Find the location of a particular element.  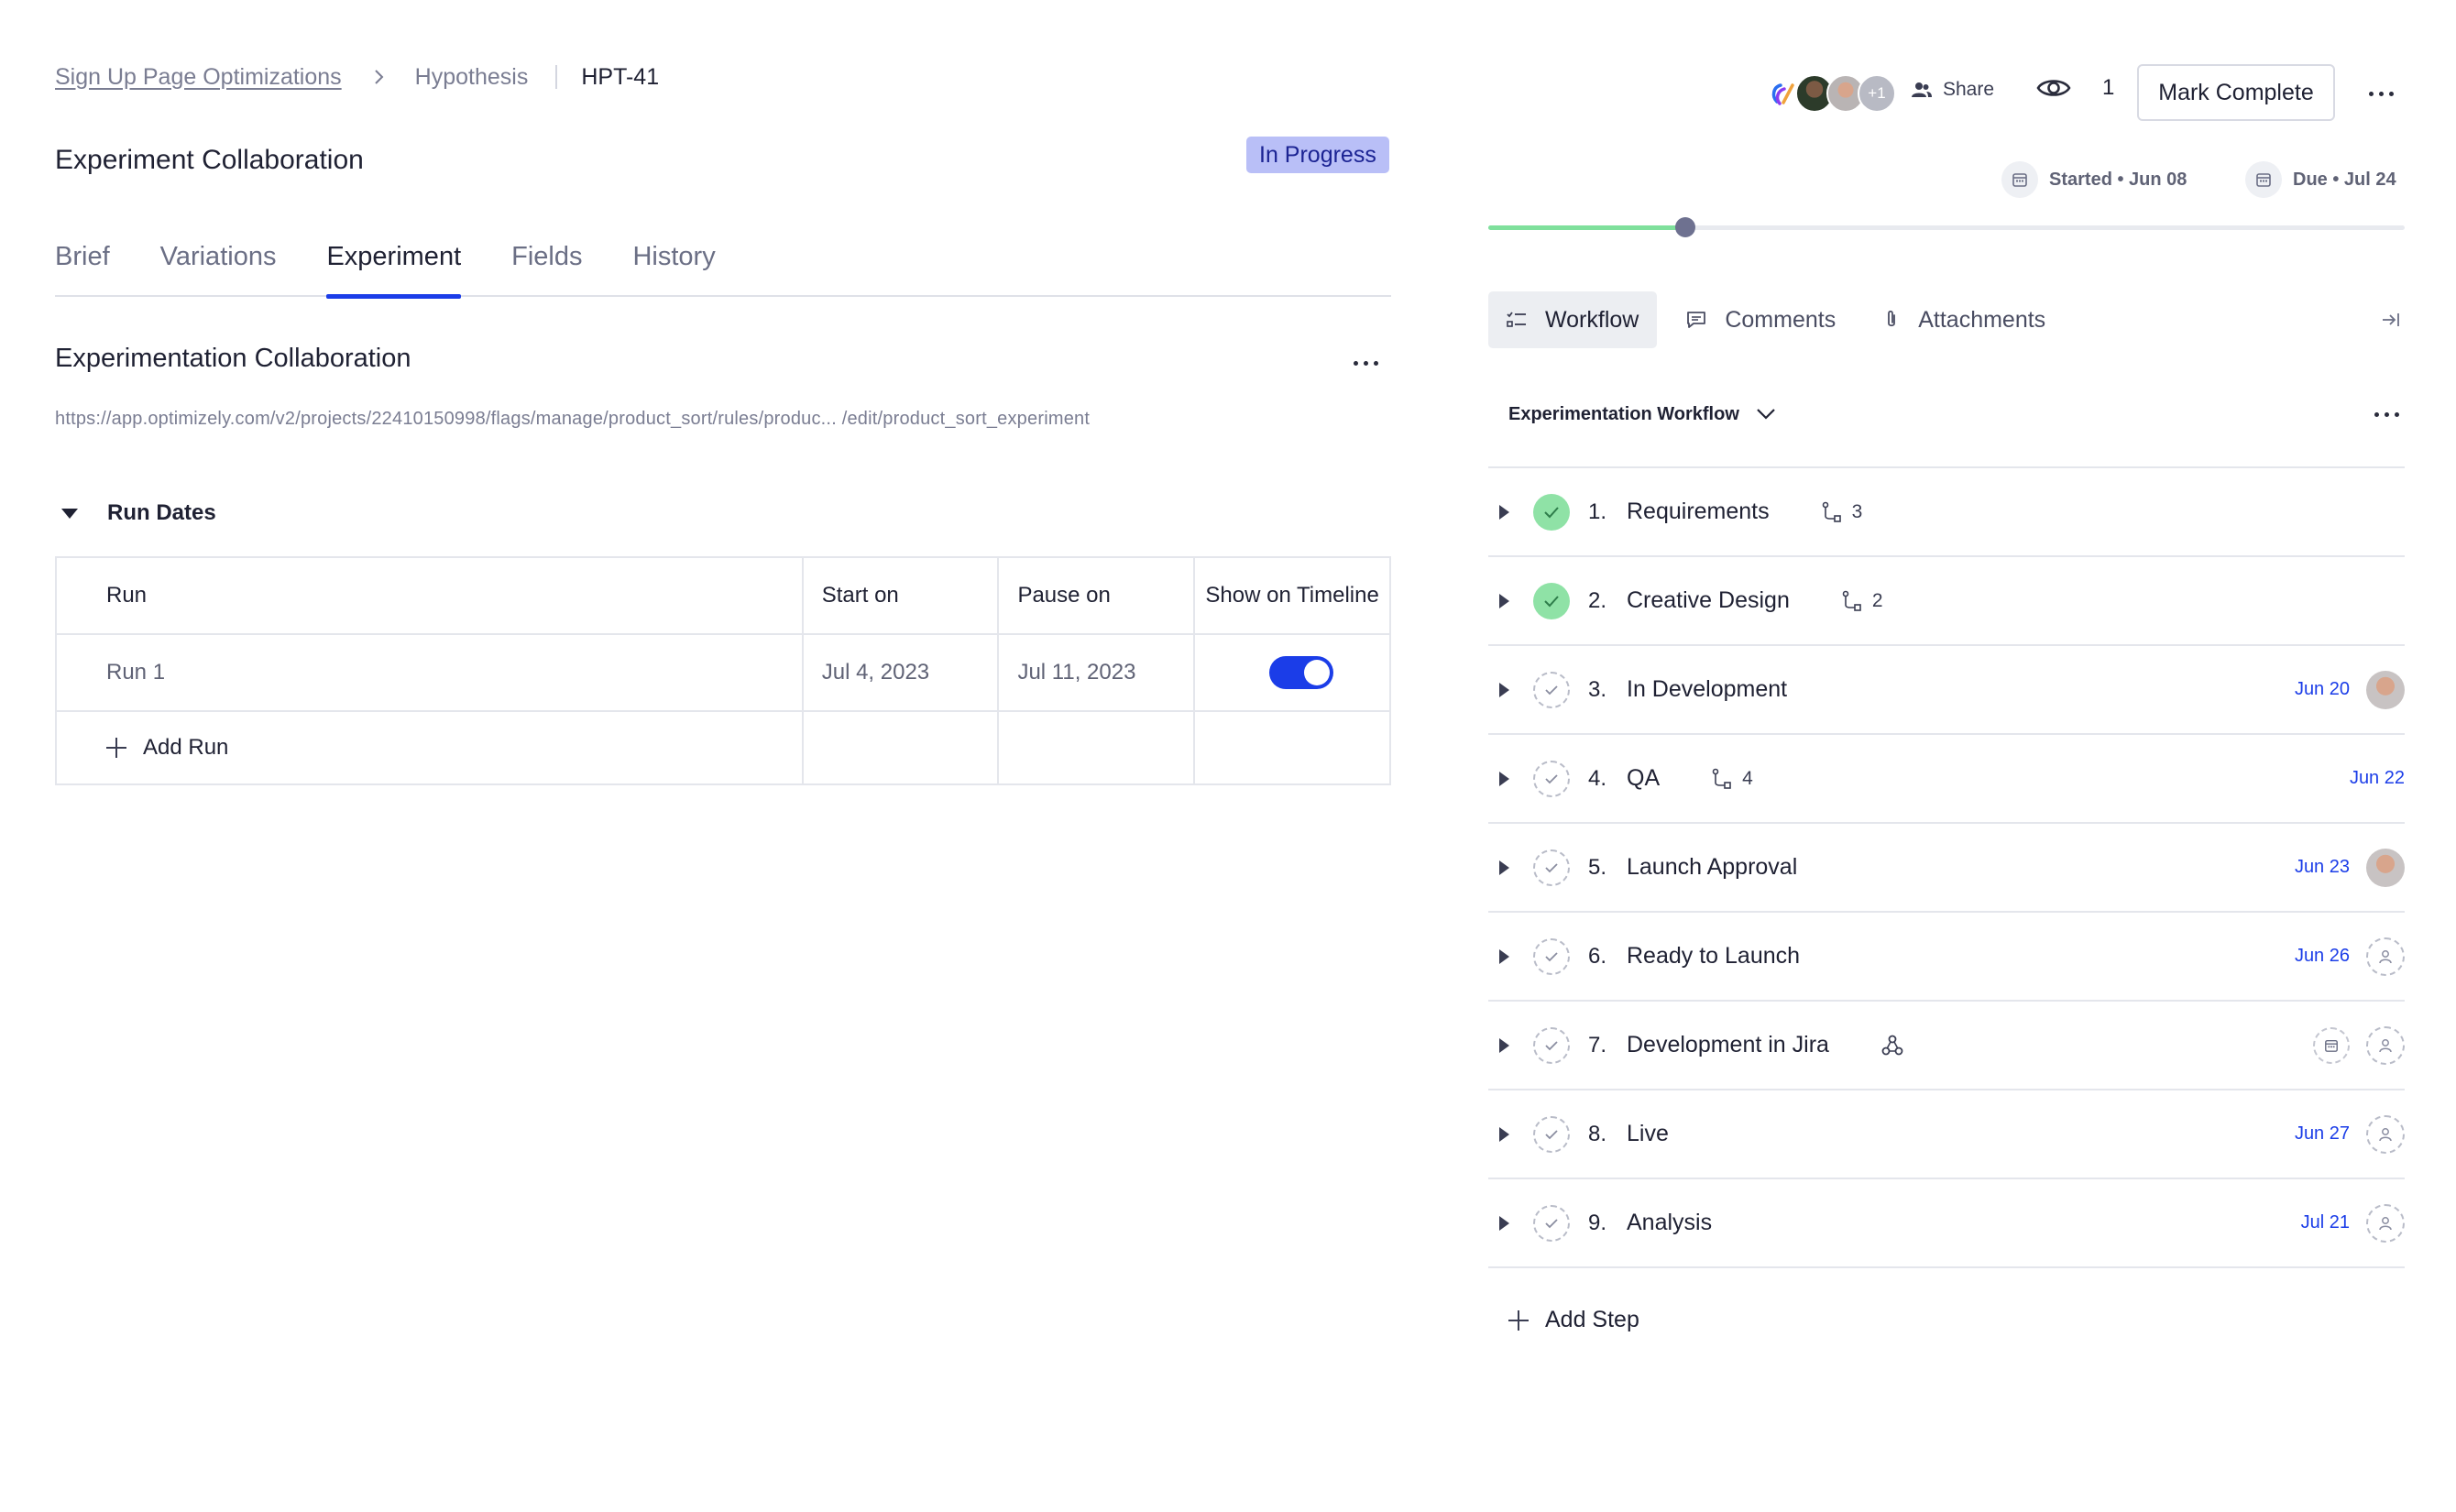

workflow-step-requirements: 1. Requirements 3 is located at coordinates (1947, 512).